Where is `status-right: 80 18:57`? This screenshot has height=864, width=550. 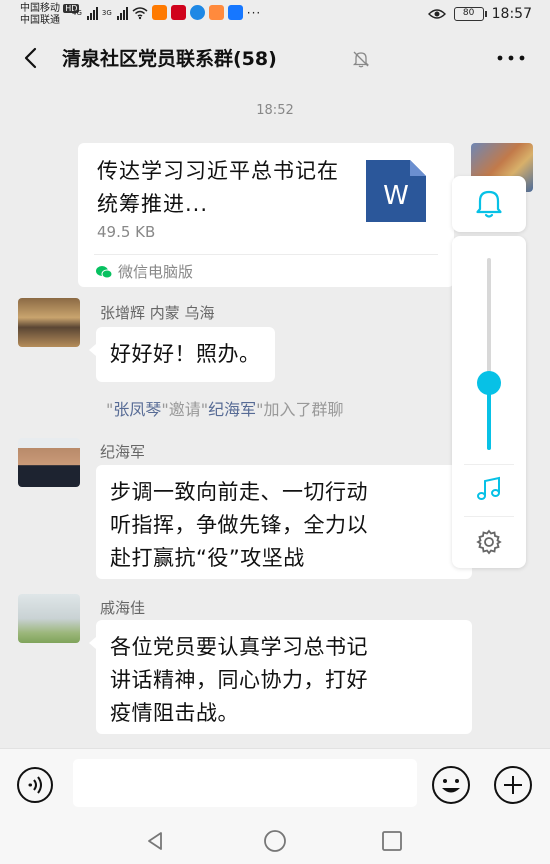
status-right: 80 18:57 is located at coordinates (479, 14).